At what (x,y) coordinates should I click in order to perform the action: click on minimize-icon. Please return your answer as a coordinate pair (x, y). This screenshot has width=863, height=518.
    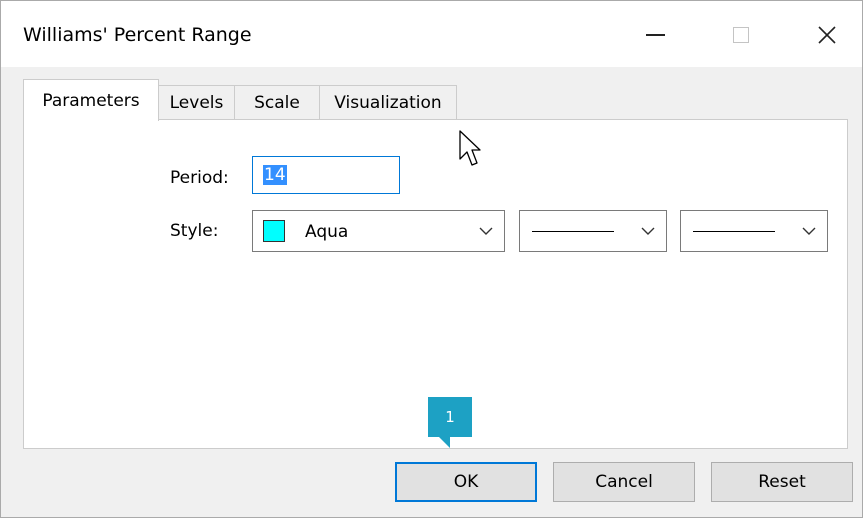
    Looking at the image, I should click on (655, 35).